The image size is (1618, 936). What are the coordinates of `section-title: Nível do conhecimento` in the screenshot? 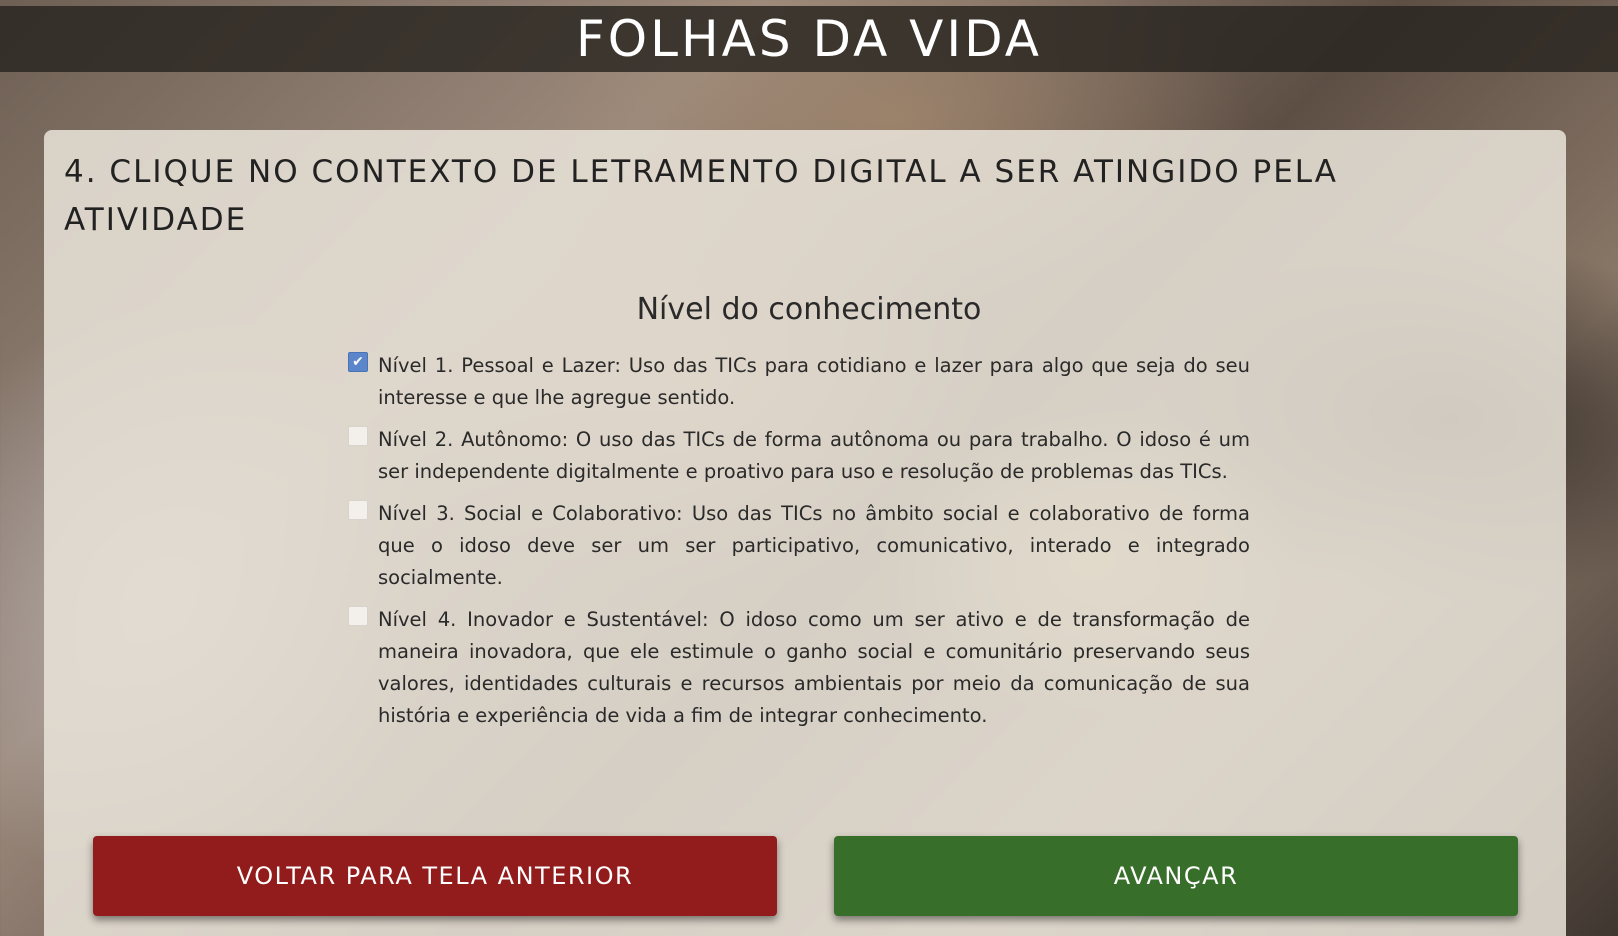 It's located at (809, 309).